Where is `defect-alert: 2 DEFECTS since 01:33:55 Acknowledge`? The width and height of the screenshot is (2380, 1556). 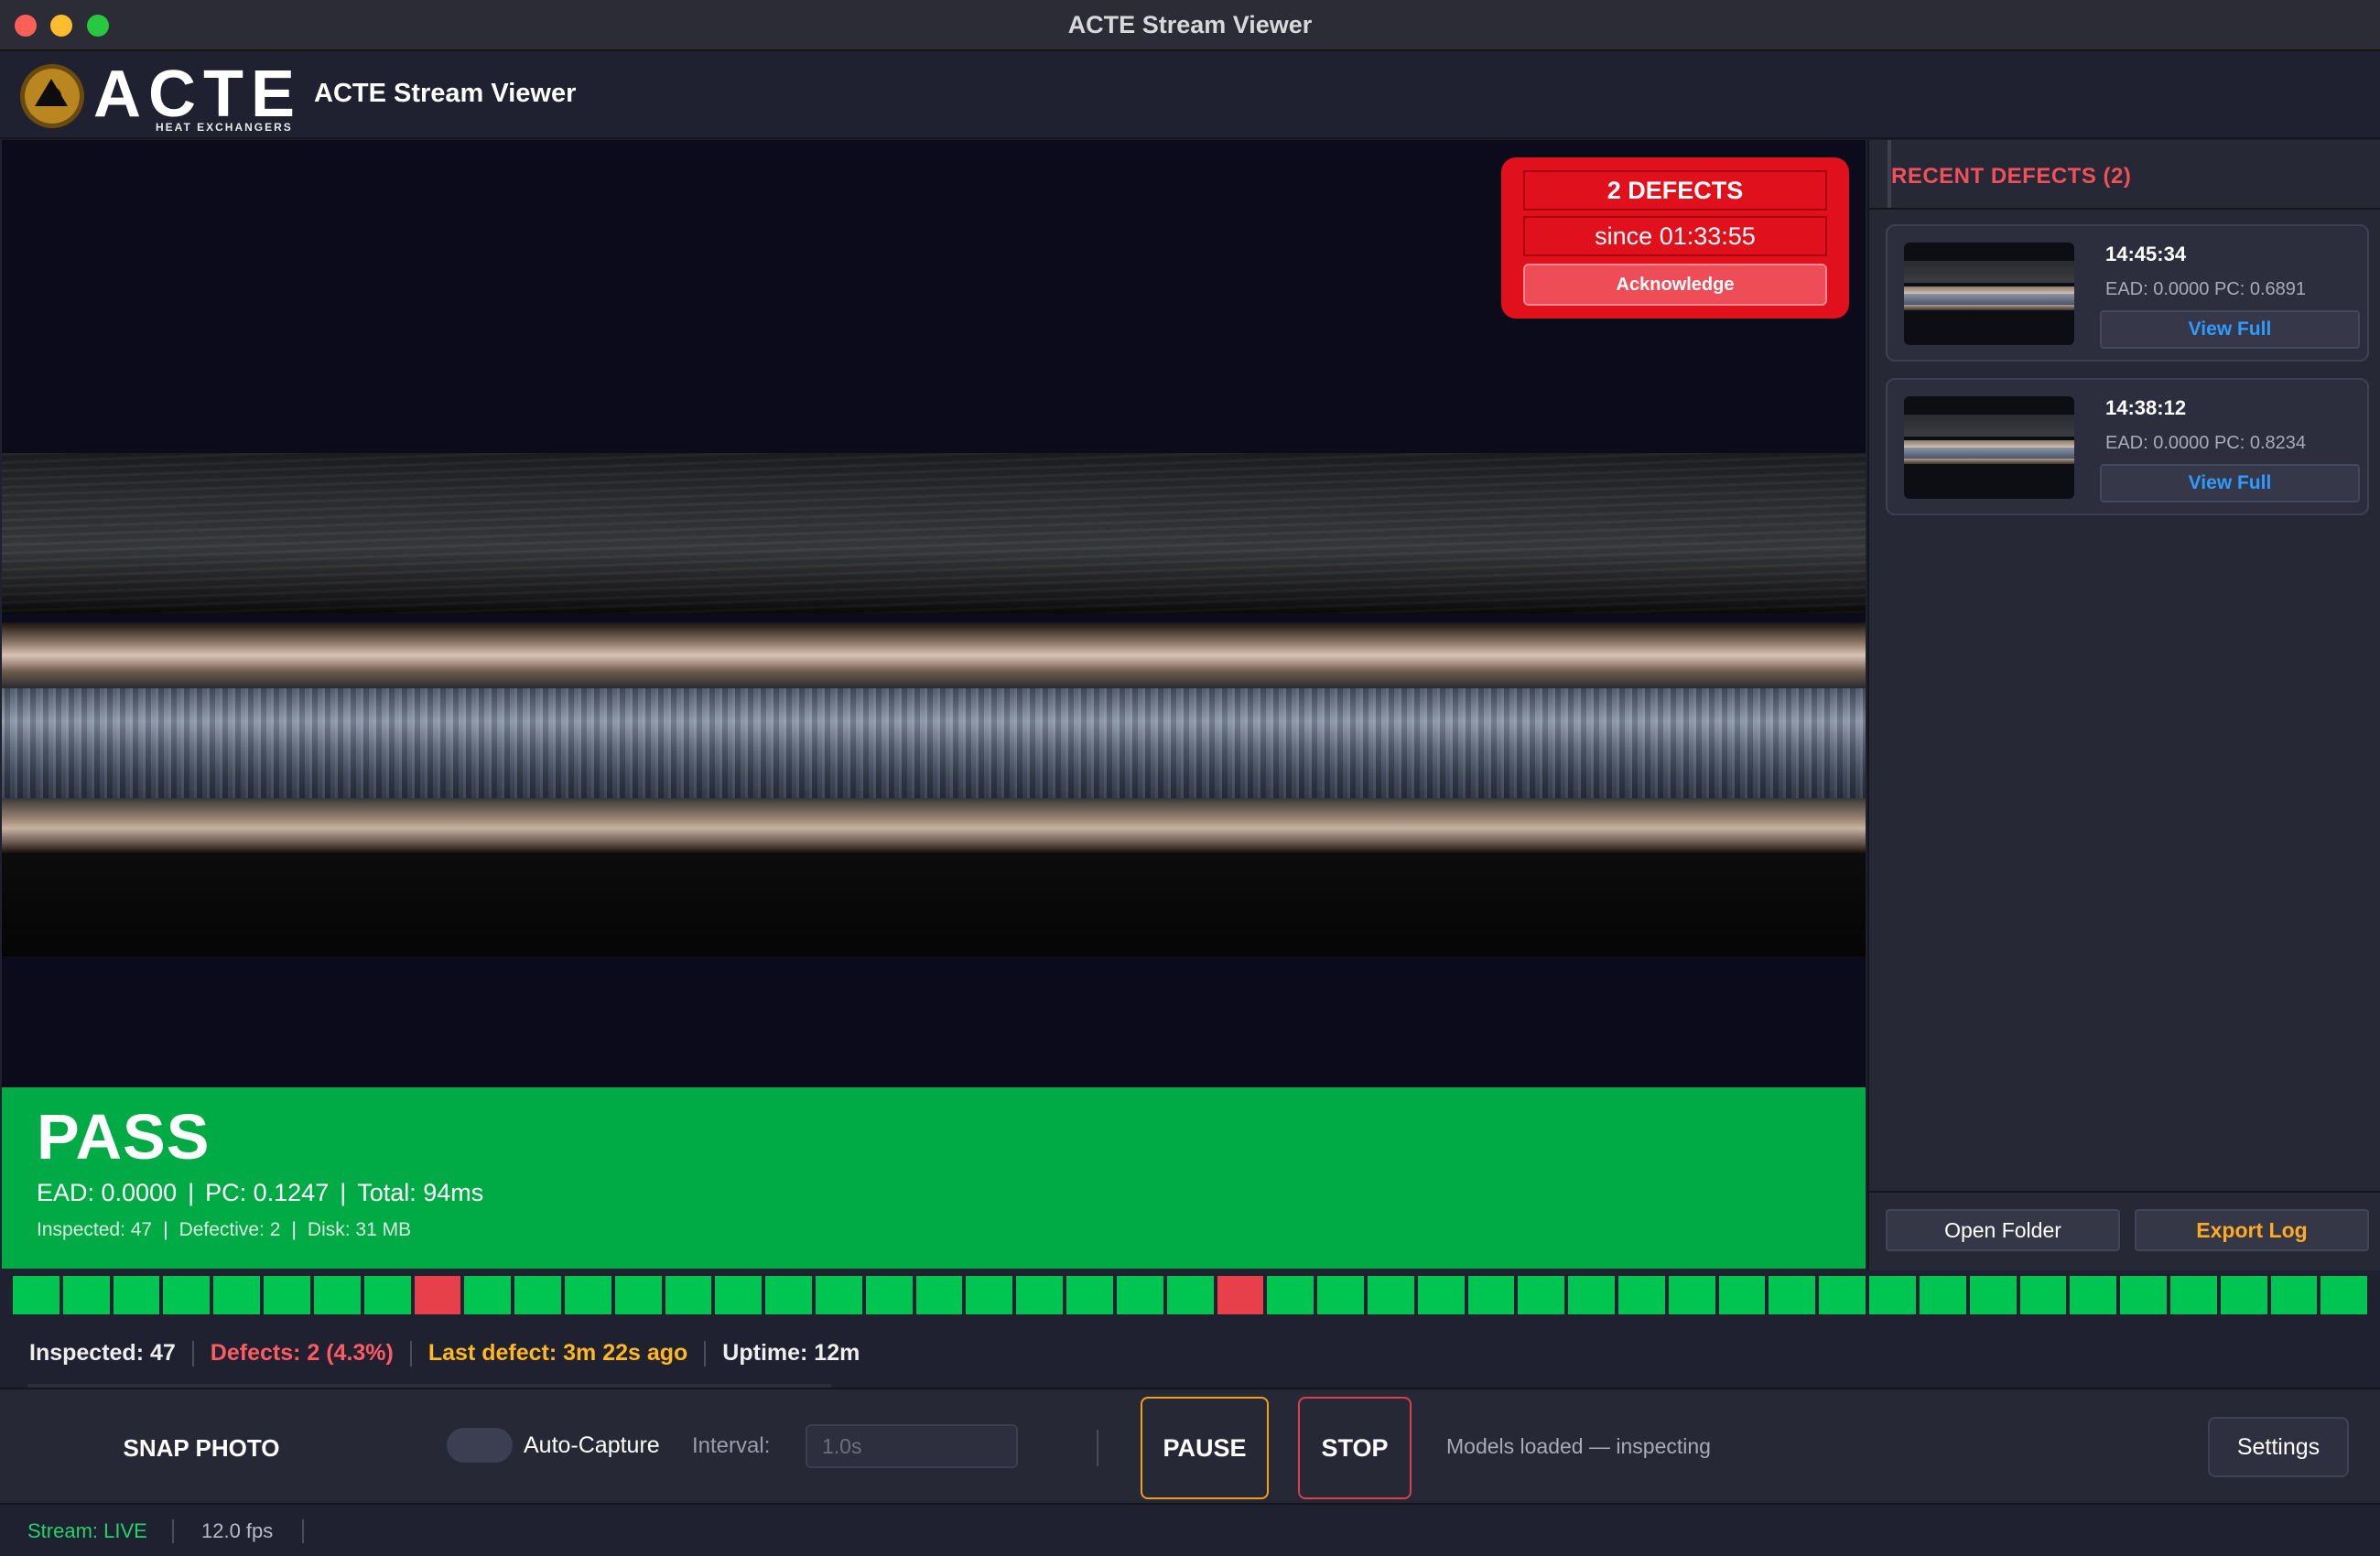 defect-alert: 2 DEFECTS since 01:33:55 Acknowledge is located at coordinates (1675, 238).